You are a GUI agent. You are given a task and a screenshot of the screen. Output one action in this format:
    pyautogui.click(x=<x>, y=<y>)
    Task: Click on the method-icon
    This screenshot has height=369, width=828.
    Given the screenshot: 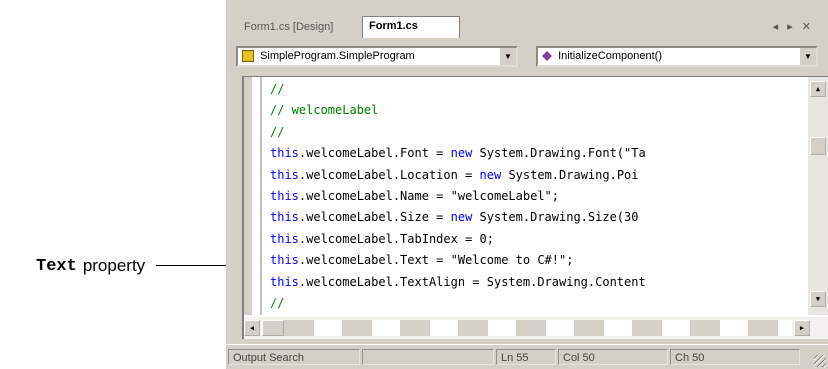 What is the action you would take?
    pyautogui.click(x=547, y=56)
    